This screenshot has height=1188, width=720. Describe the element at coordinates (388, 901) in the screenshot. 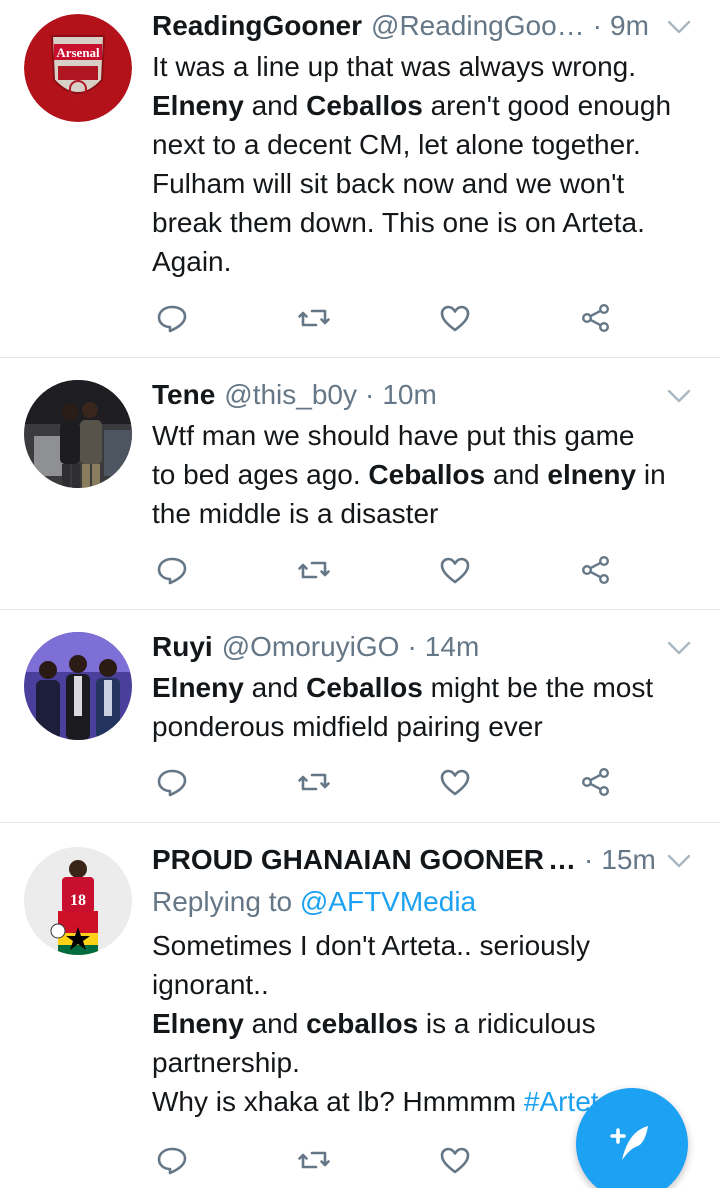

I see `reply-mention-link: @AFTVMedia` at that location.